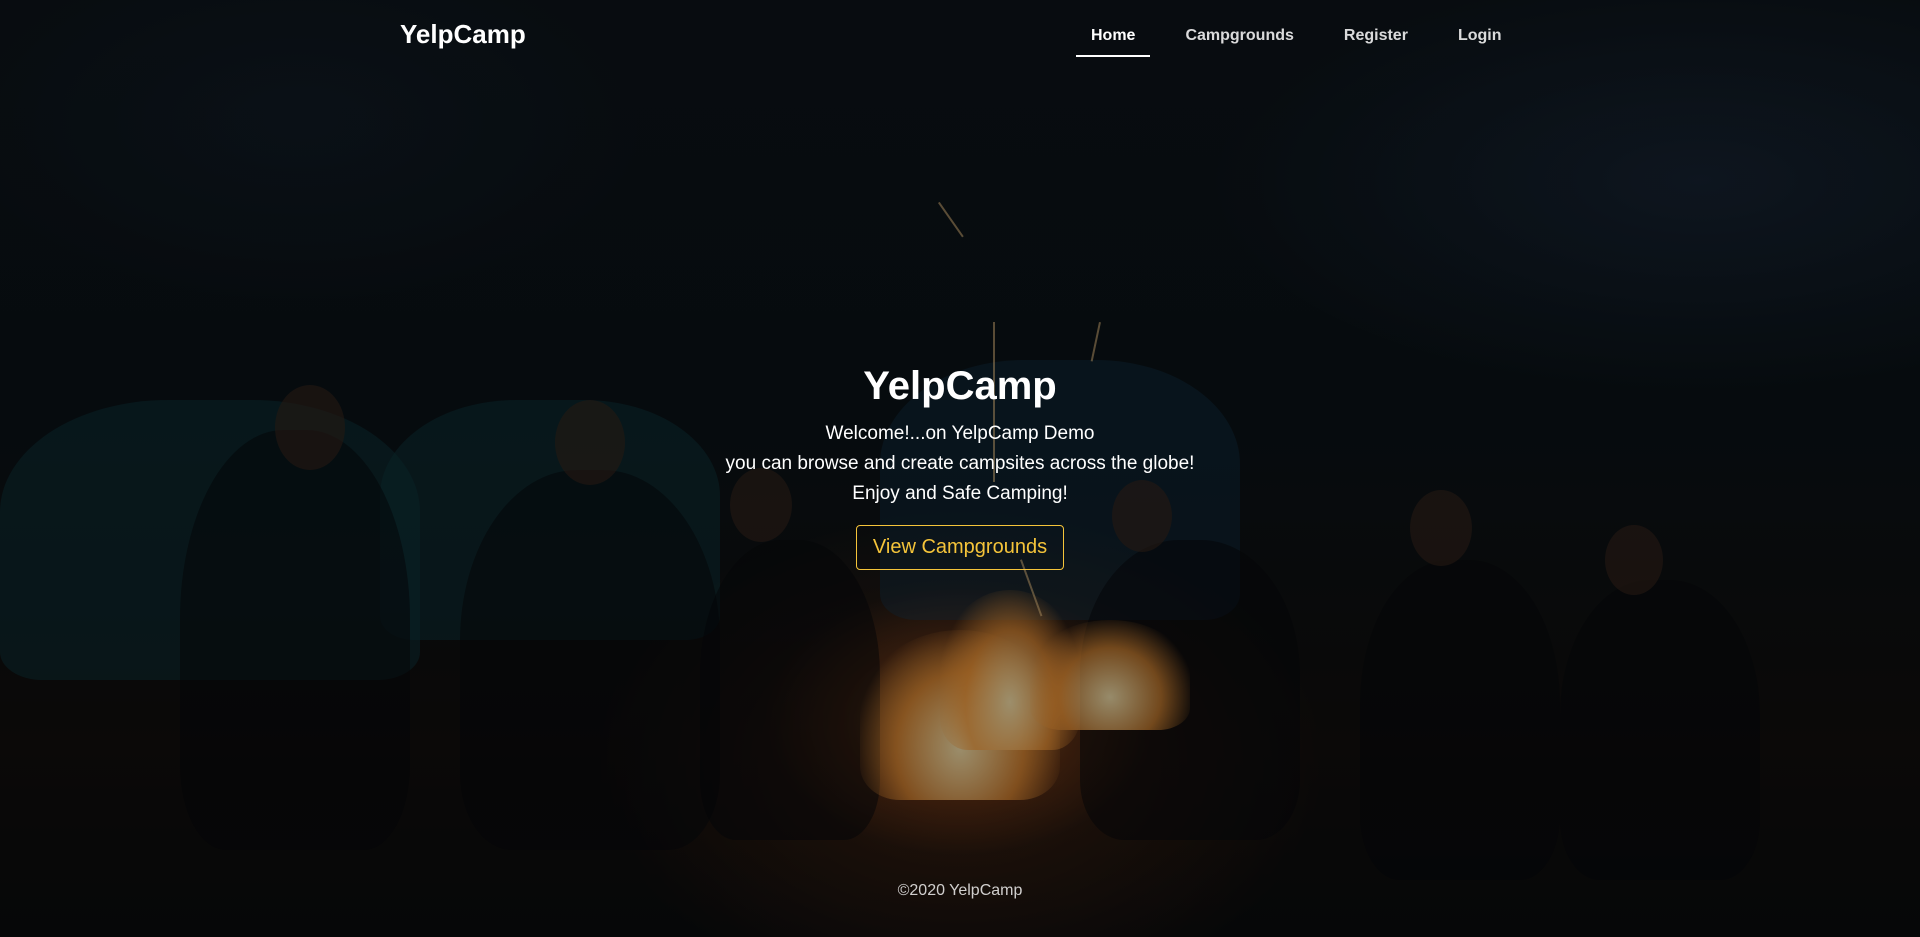 The height and width of the screenshot is (937, 1920). I want to click on nav-register-link: Register, so click(1376, 40).